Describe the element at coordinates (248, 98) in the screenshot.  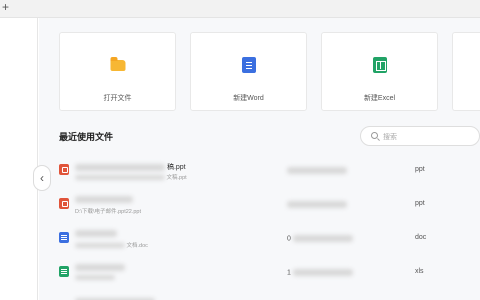
I see `new-word-label: 新建Word` at that location.